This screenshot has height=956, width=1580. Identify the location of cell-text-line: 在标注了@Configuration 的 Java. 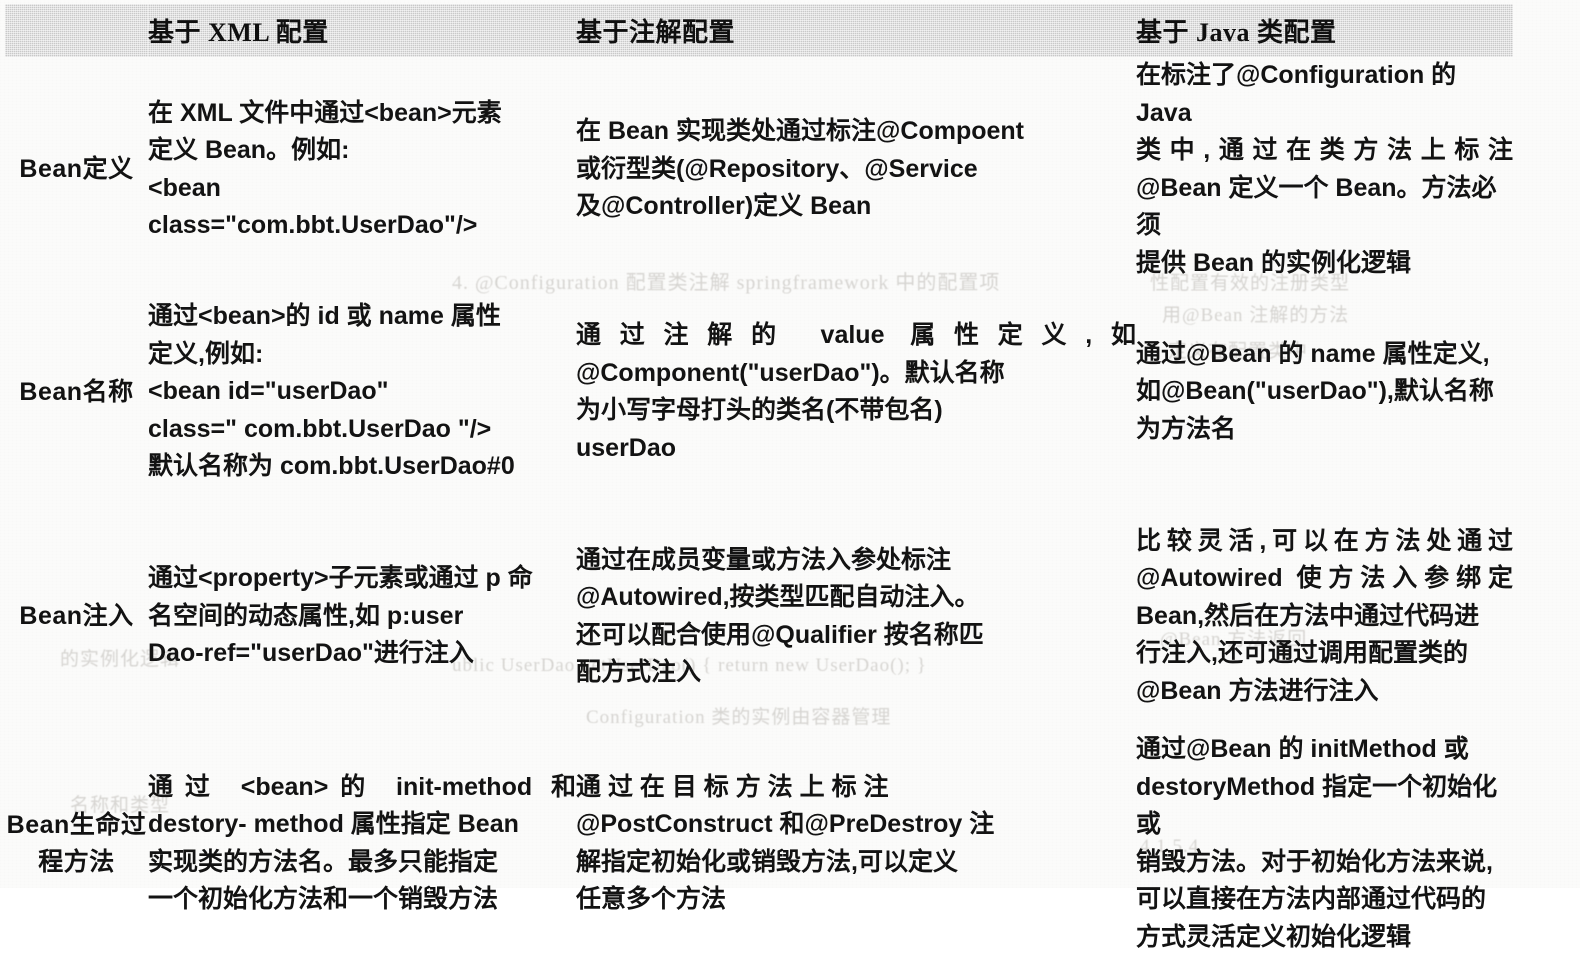
(1324, 94).